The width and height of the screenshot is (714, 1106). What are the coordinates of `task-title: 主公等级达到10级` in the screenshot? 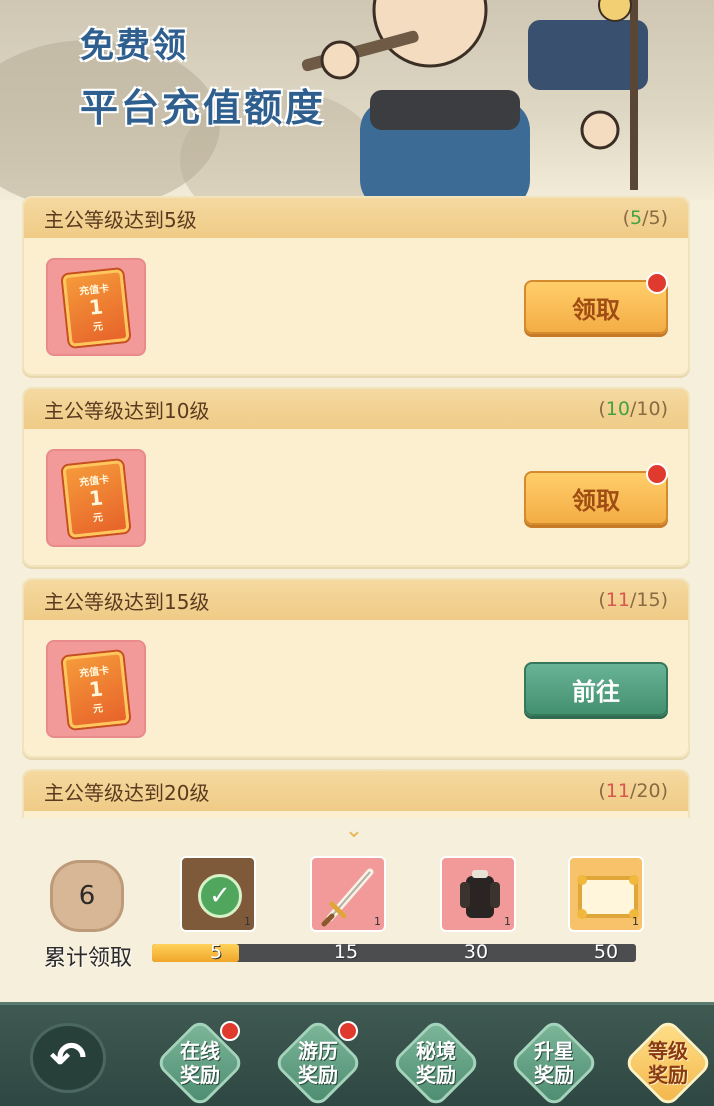 It's located at (127, 410).